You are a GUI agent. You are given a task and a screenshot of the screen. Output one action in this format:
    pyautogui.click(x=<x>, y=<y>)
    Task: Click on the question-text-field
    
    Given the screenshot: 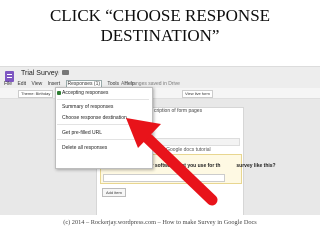 What is the action you would take?
    pyautogui.click(x=164, y=178)
    